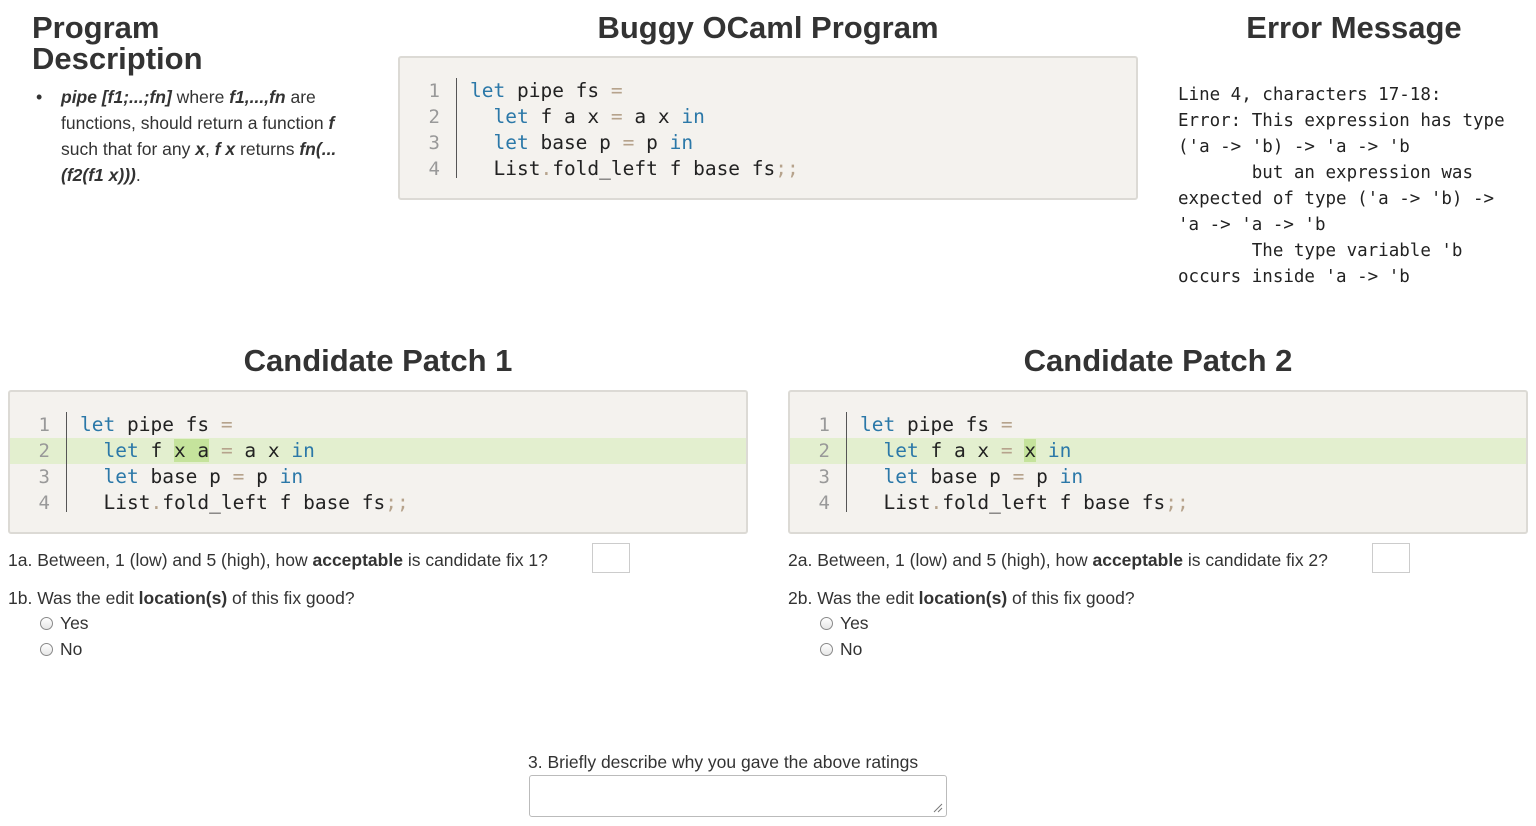 Image resolution: width=1536 pixels, height=826 pixels. I want to click on patch2-line-1: 1 let pipe fs =, so click(1158, 425).